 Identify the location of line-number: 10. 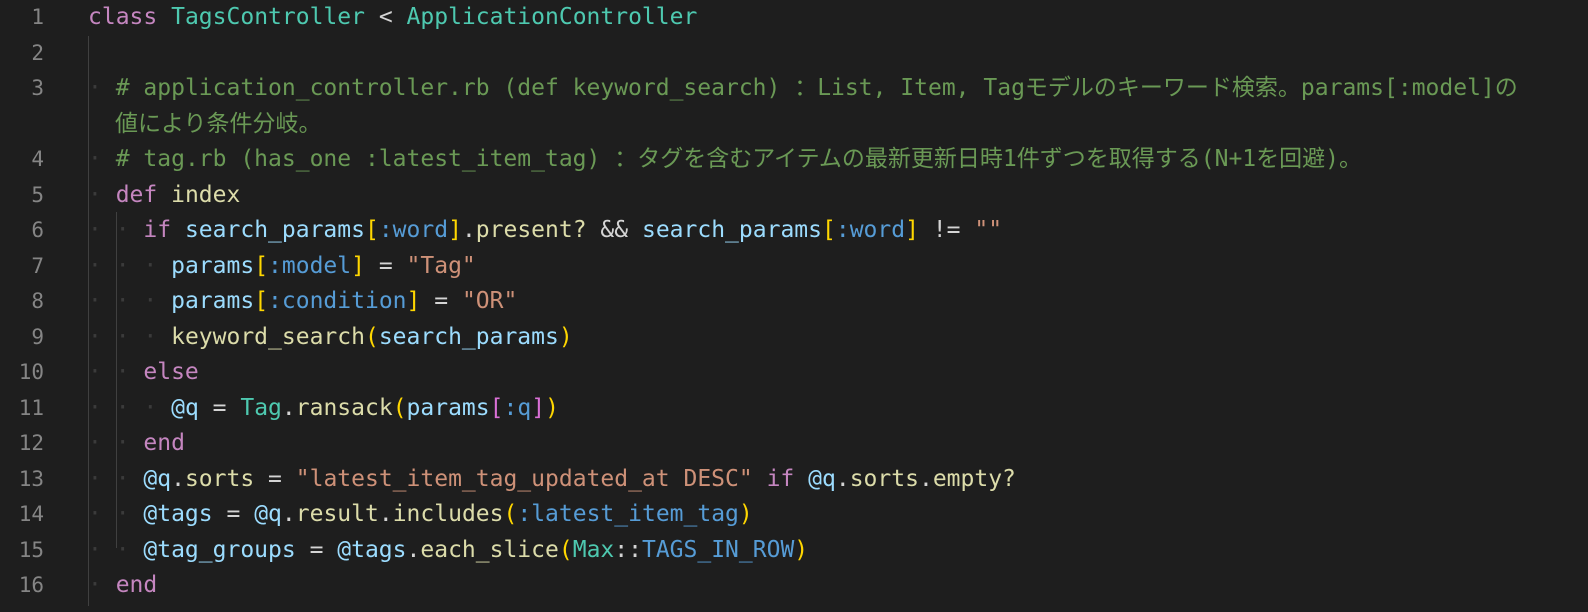
(31, 372).